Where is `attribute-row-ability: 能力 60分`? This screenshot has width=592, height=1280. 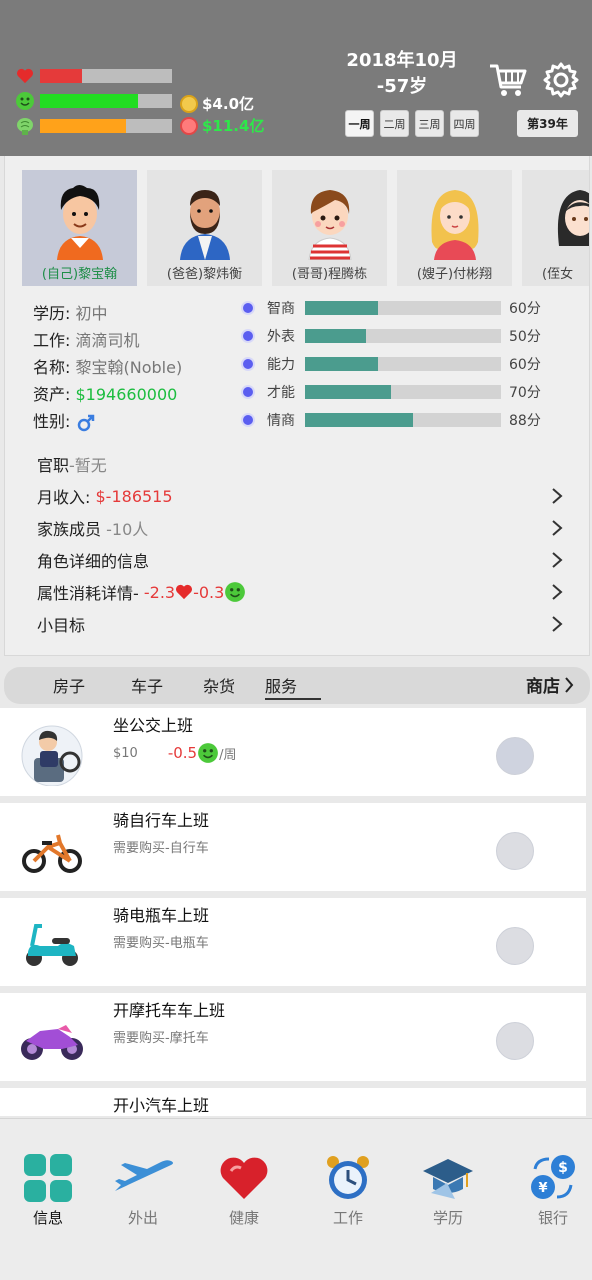 attribute-row-ability: 能力 60分 is located at coordinates (391, 364).